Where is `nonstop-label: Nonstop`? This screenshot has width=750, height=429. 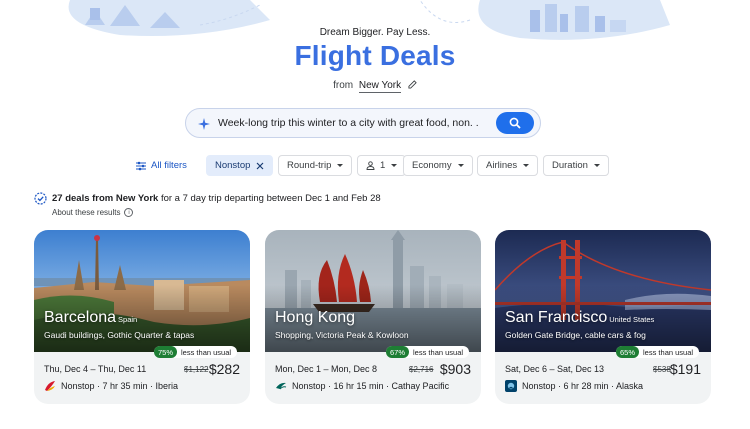 nonstop-label: Nonstop is located at coordinates (233, 165).